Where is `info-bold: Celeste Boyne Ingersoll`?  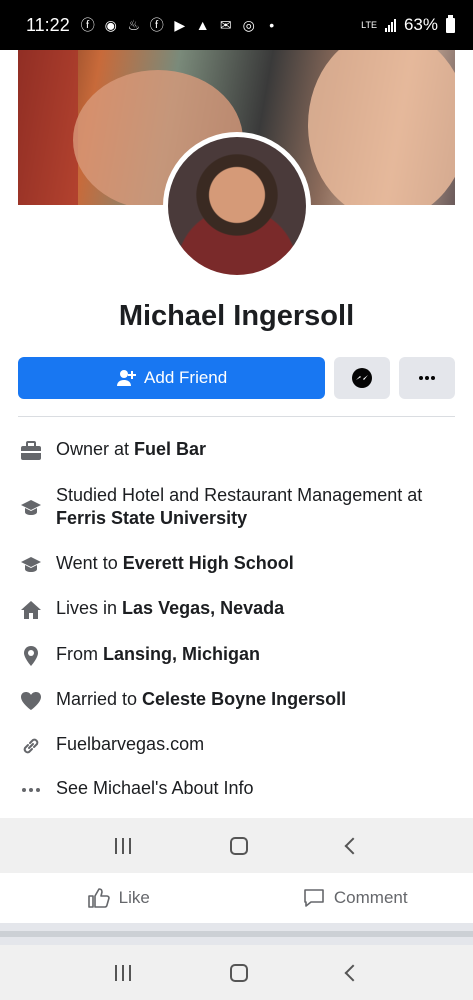 info-bold: Celeste Boyne Ingersoll is located at coordinates (244, 699).